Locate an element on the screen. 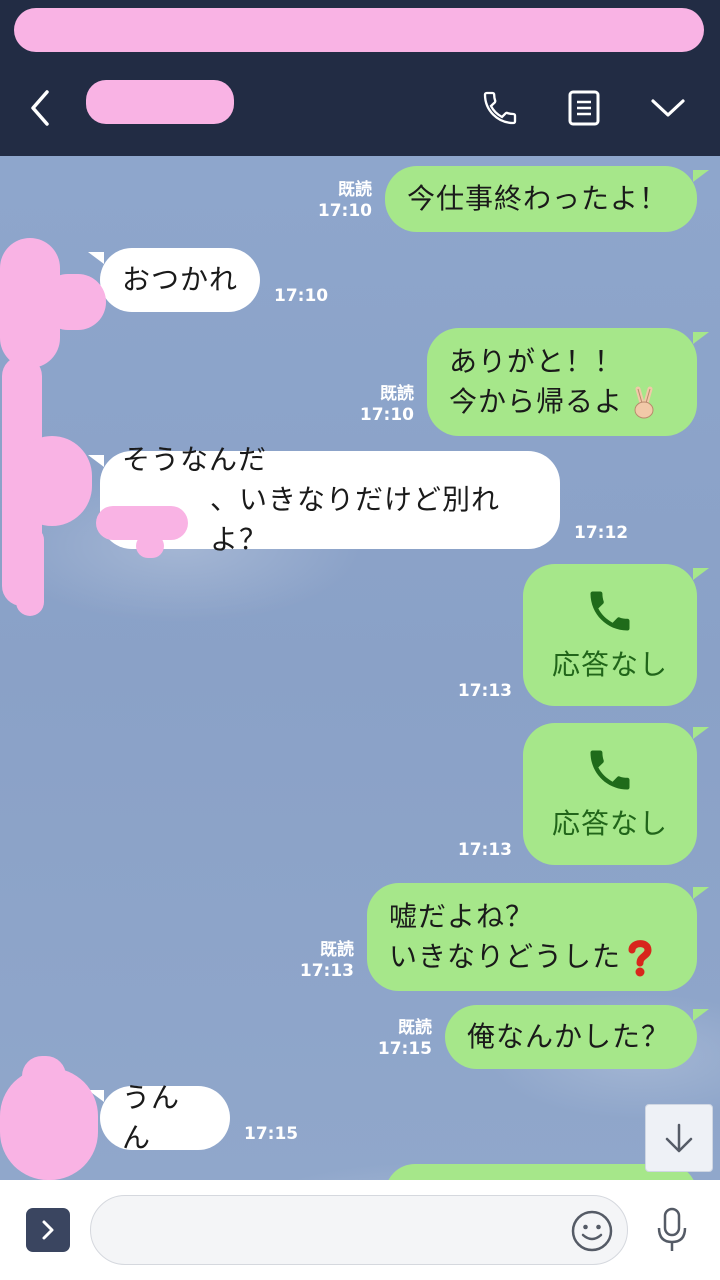 Image resolution: width=720 pixels, height=1280 pixels. contact-name-redaction is located at coordinates (160, 102).